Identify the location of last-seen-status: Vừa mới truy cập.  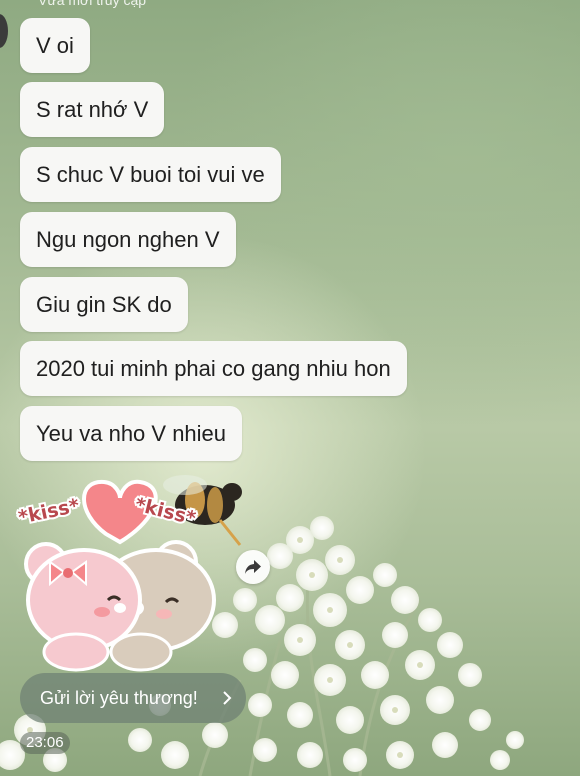
(92, 4).